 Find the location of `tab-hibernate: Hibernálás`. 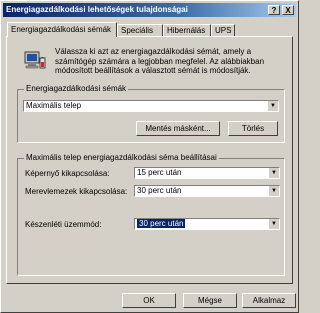

tab-hibernate: Hibernálás is located at coordinates (187, 30).